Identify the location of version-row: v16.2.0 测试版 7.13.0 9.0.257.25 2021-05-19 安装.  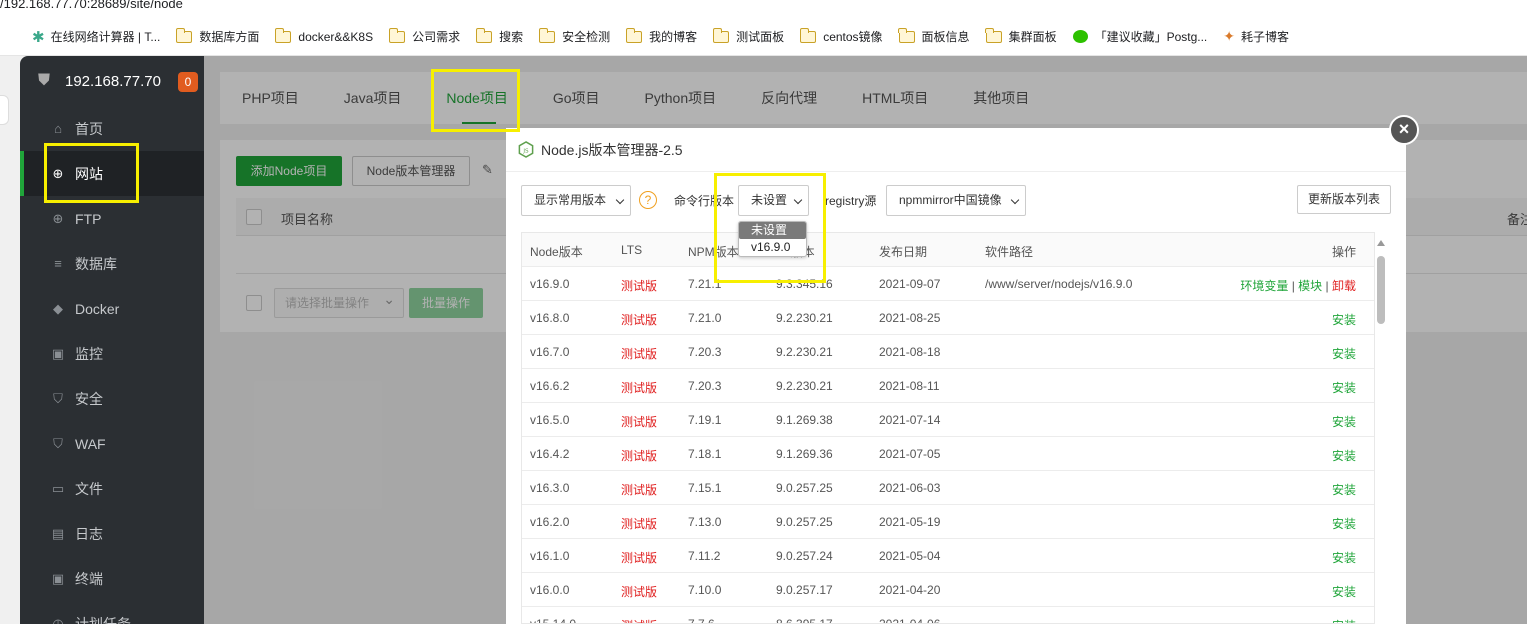
(948, 522).